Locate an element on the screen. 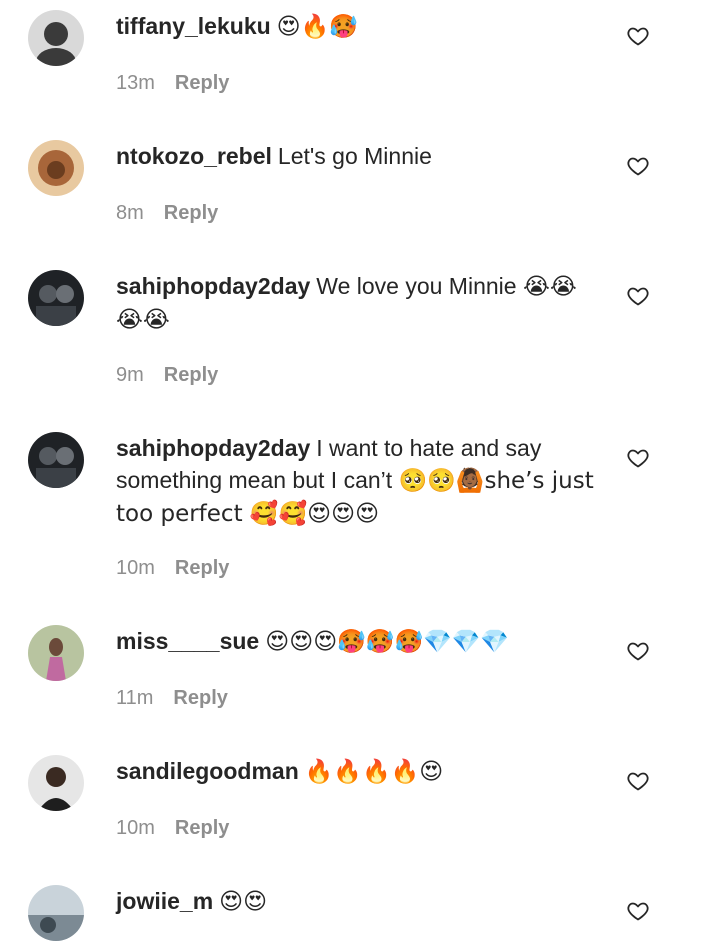  comment-emoji: 😍😍😍🥵🥵🥵💎💎💎 is located at coordinates (387, 642).